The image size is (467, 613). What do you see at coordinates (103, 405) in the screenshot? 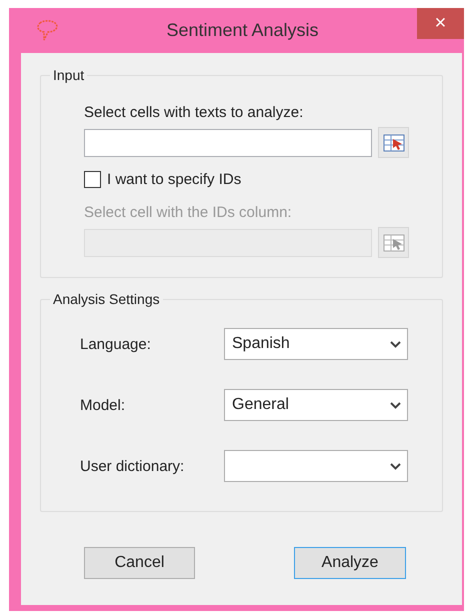
I see `setting-label: Model:` at bounding box center [103, 405].